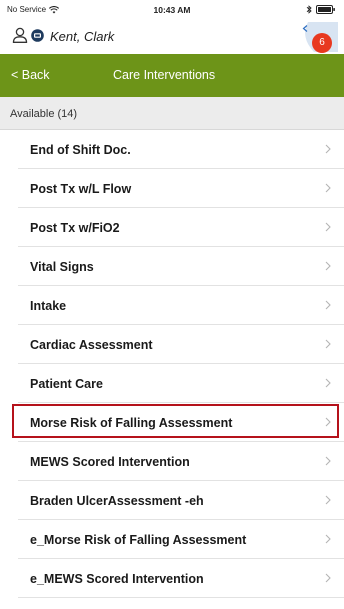 The height and width of the screenshot is (609, 344). I want to click on list-item: e_Morse Risk of Falling Assessment, so click(172, 539).